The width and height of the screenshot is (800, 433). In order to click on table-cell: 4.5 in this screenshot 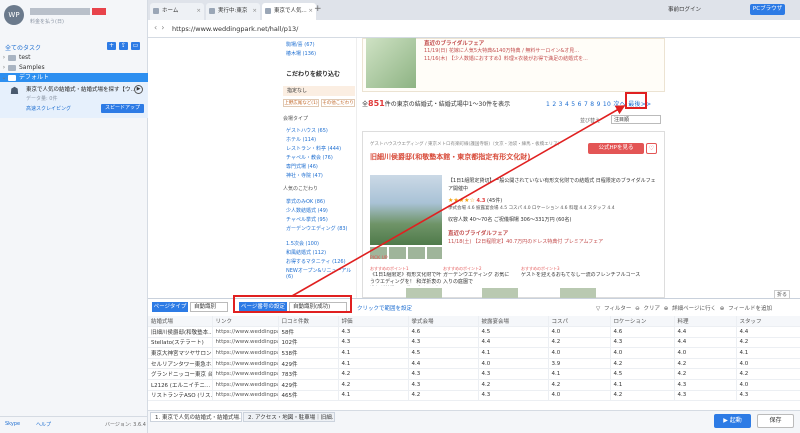, I will do `click(443, 353)`.